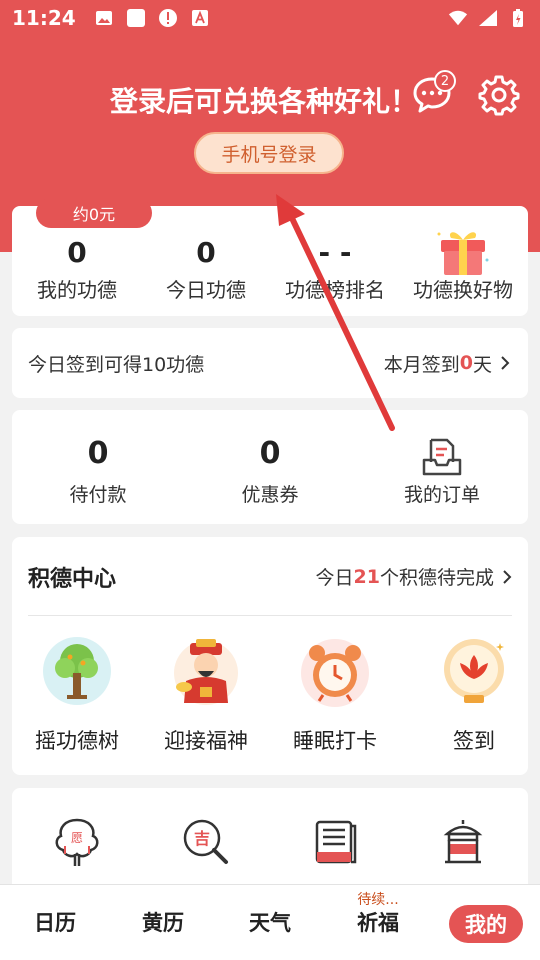 This screenshot has height=960, width=540. What do you see at coordinates (463, 253) in the screenshot?
I see `gift-icon` at bounding box center [463, 253].